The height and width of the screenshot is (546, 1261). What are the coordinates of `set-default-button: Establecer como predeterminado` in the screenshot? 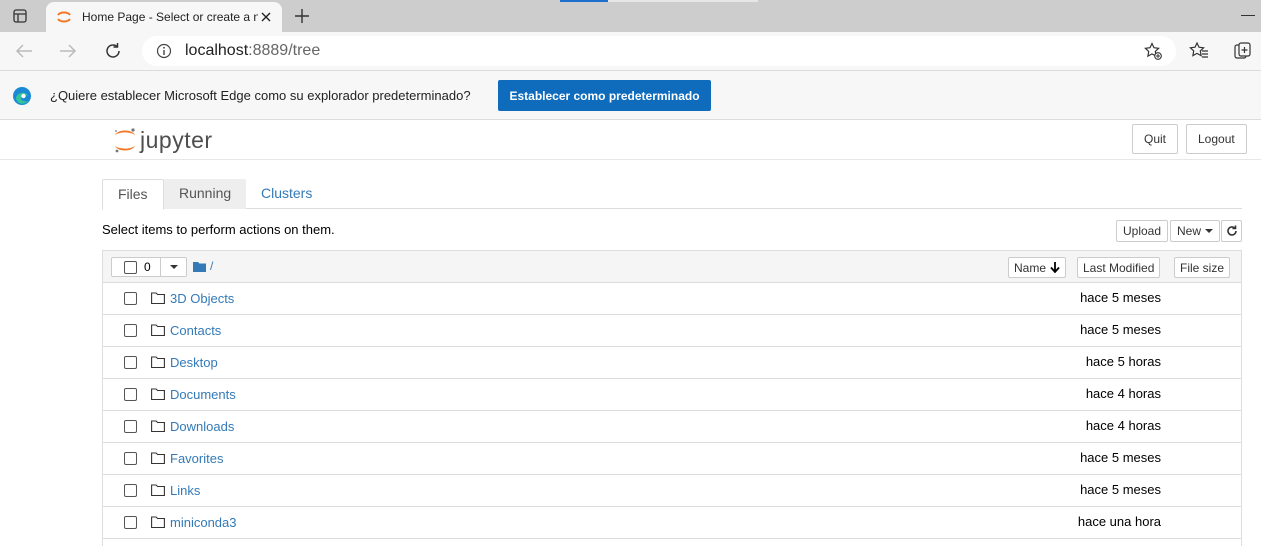 It's located at (604, 95).